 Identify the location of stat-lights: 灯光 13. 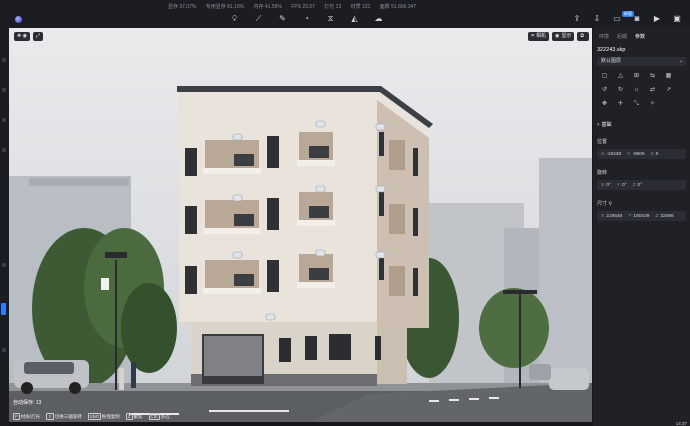
(333, 7).